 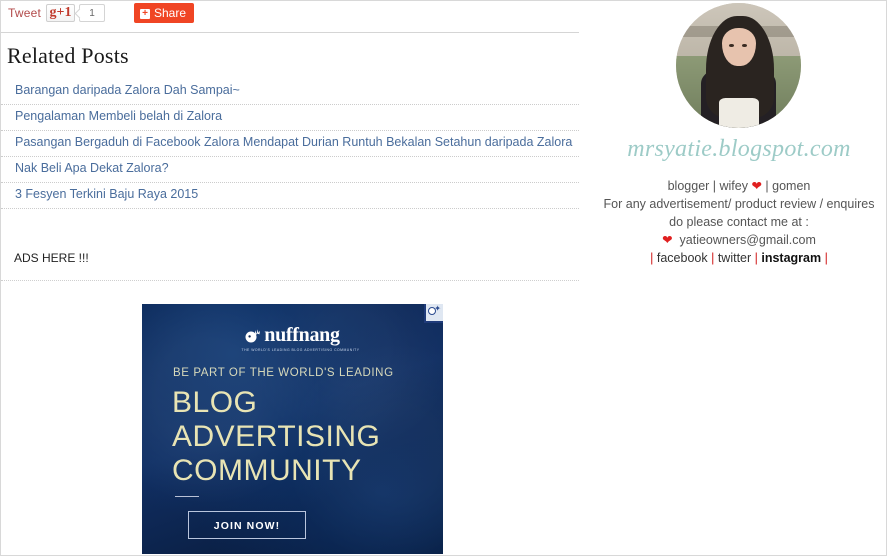 I want to click on sidebar-social-links: | facebook | twitter | instagram |, so click(x=738, y=258).